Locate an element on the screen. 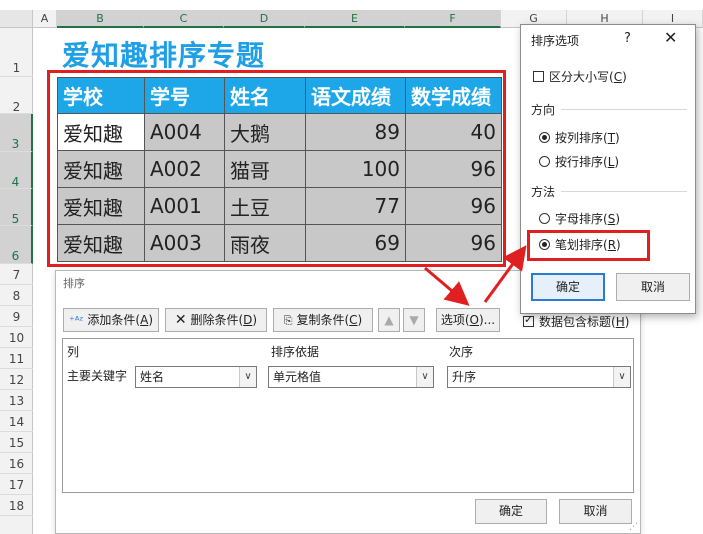 The height and width of the screenshot is (534, 703). arrow-to-options-icon is located at coordinates (447, 286).